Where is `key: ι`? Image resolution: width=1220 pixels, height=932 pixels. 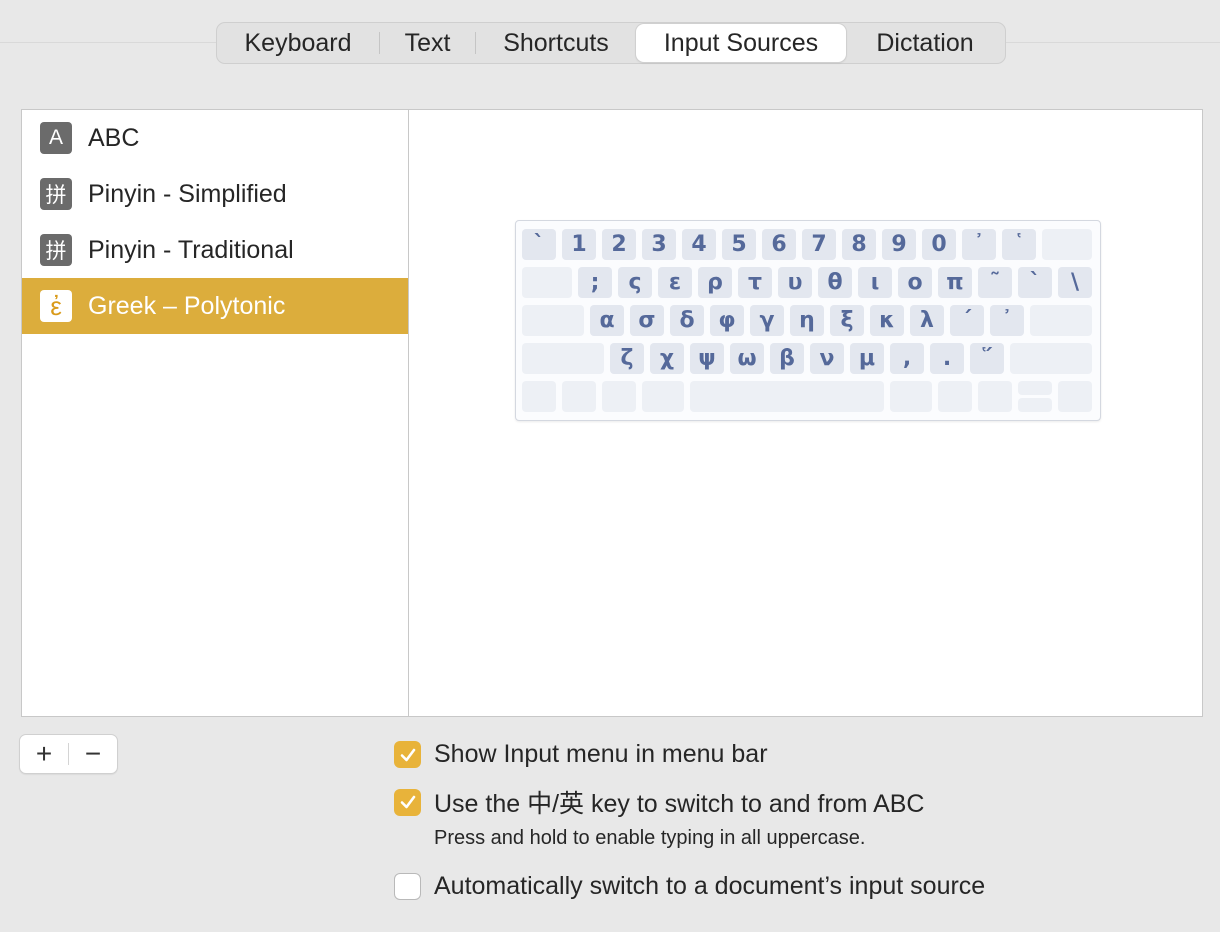
key: ι is located at coordinates (875, 282).